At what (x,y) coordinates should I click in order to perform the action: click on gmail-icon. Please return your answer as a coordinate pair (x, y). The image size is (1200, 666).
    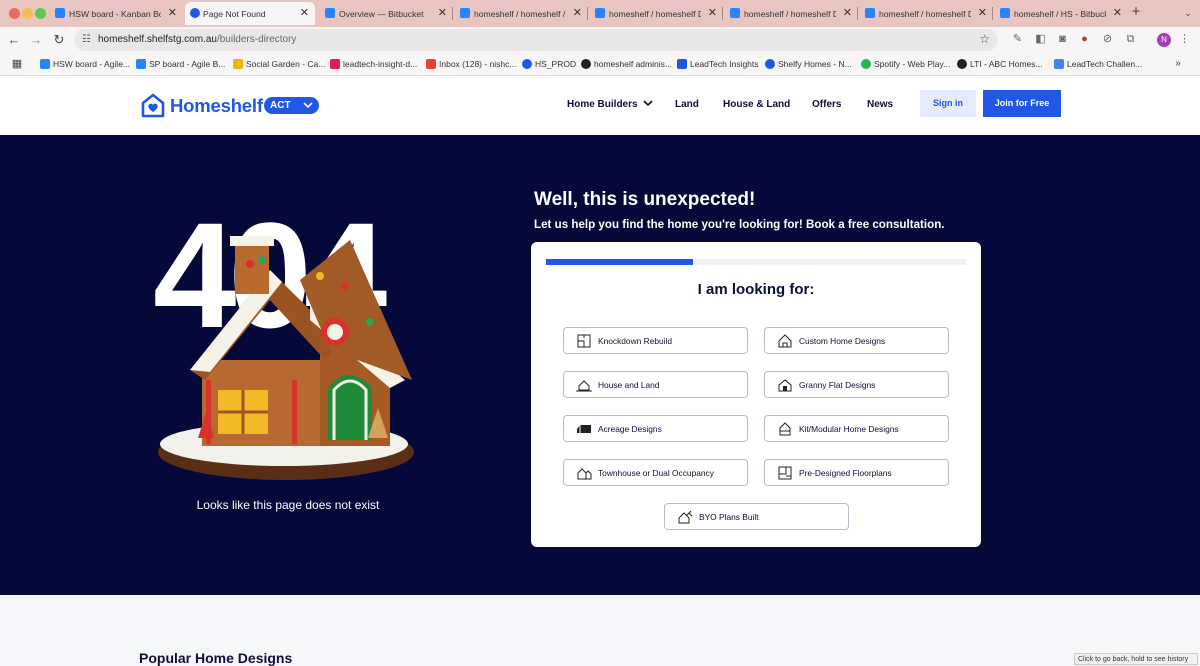
    Looking at the image, I should click on (431, 64).